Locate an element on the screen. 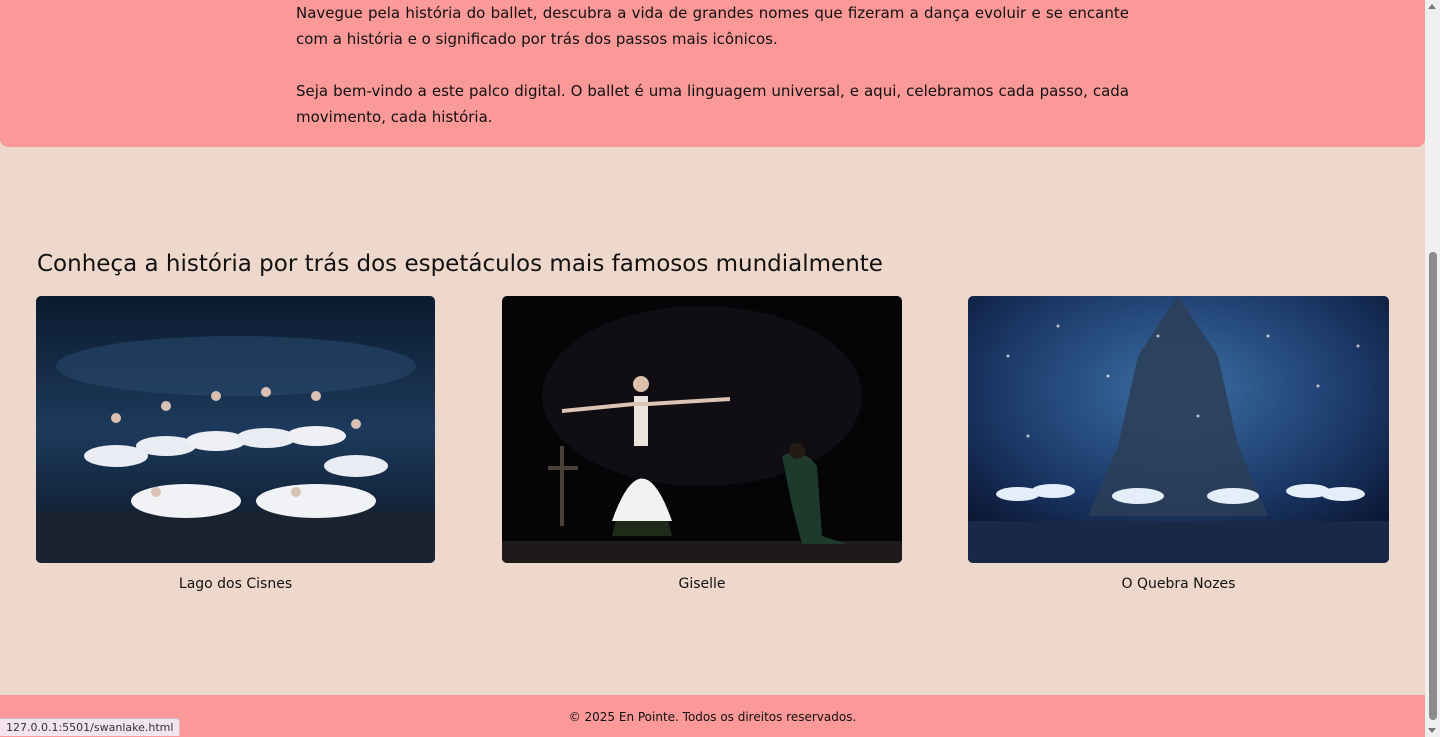  scroll-up-arrow-icon is located at coordinates (1432, 6).